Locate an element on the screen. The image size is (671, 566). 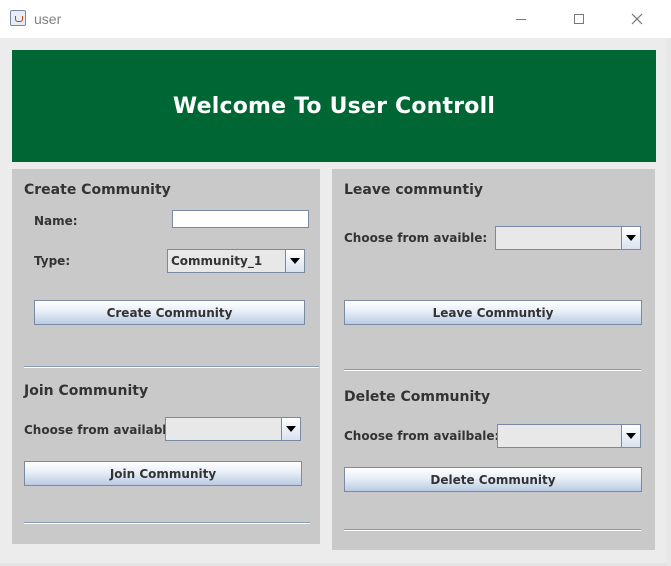
close-button is located at coordinates (637, 19).